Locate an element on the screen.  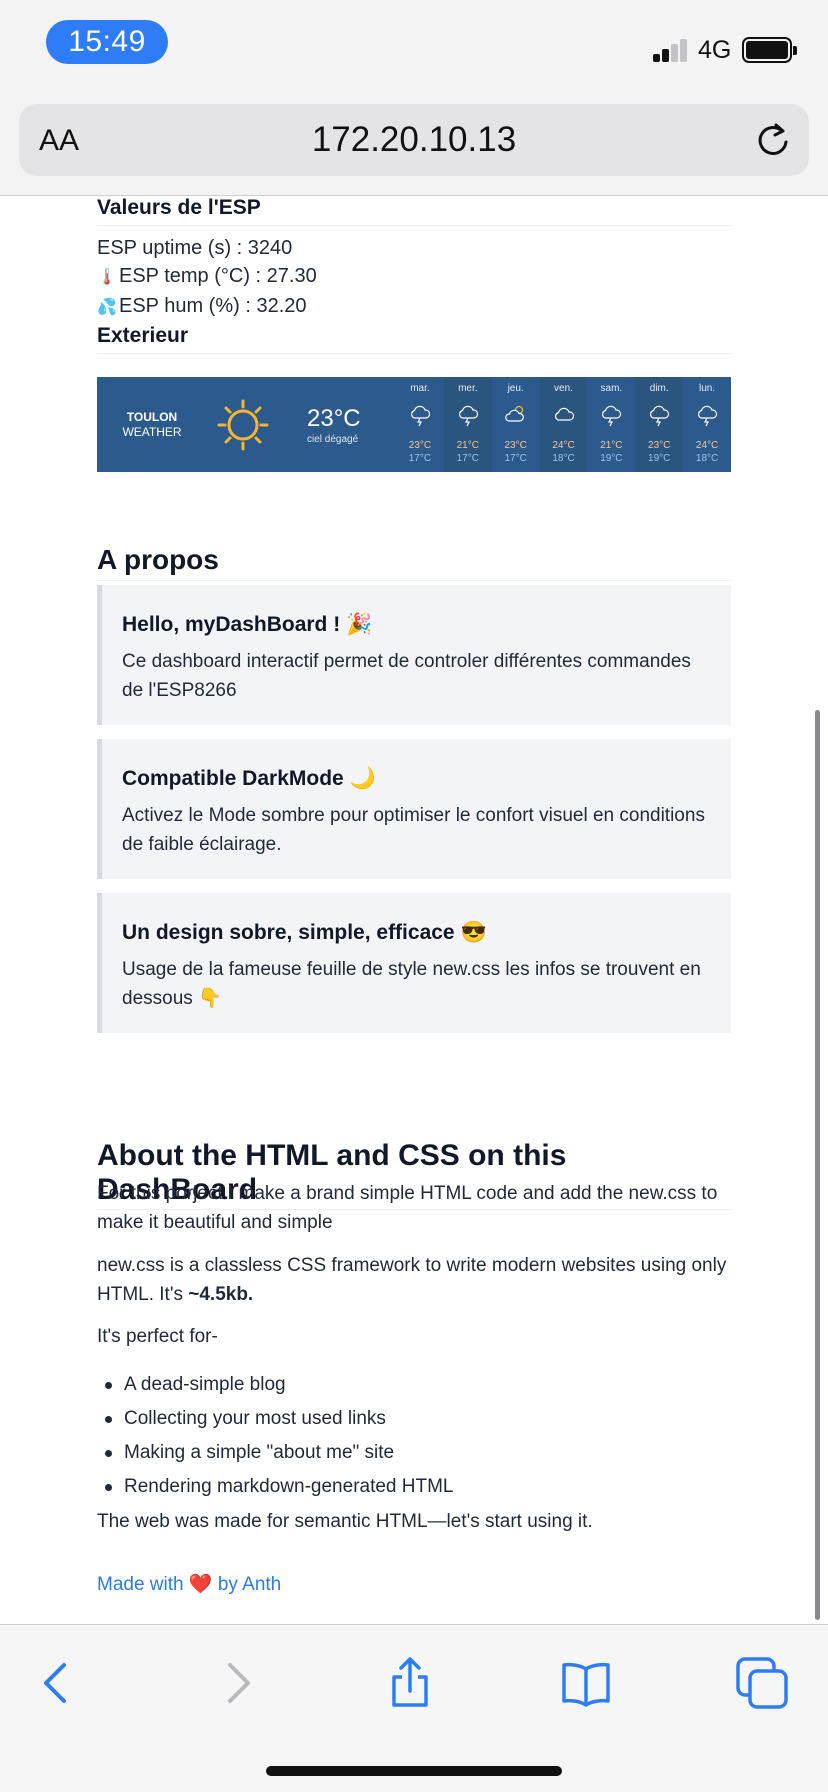
weather-location: TOULON WEATHER is located at coordinates (152, 424).